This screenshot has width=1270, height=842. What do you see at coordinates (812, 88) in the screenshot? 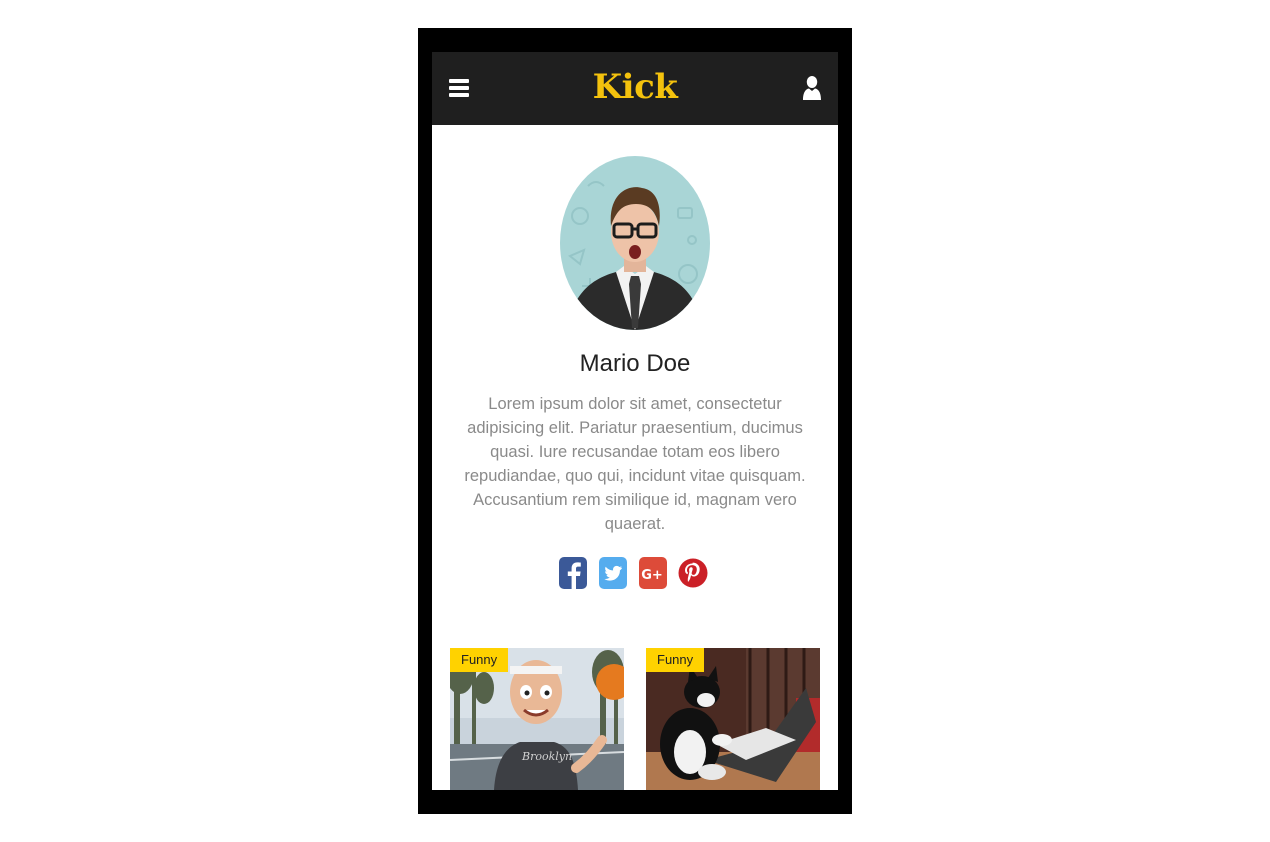
I see `user-icon` at bounding box center [812, 88].